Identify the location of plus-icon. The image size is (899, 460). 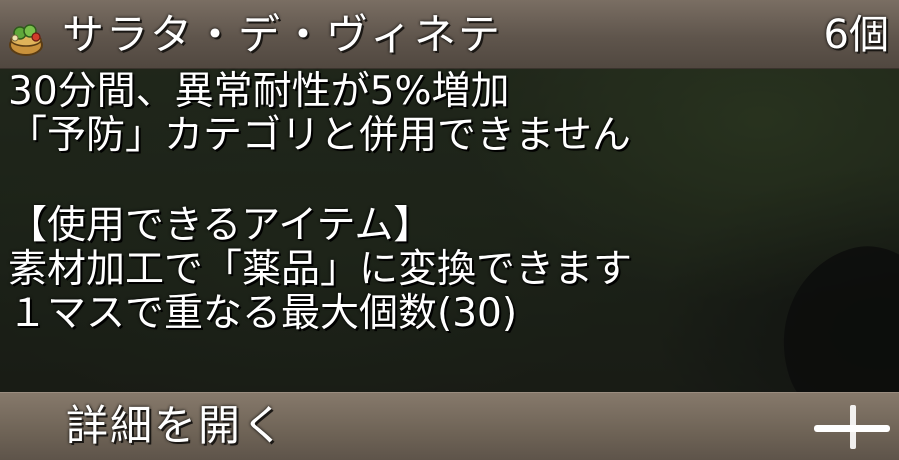
(852, 428).